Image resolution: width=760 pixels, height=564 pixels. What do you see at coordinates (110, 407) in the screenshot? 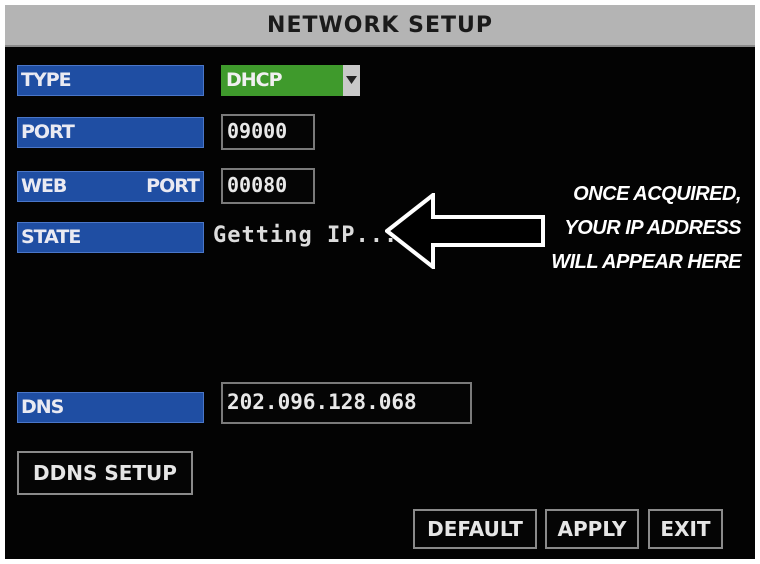
I see `dns-label: DNS` at bounding box center [110, 407].